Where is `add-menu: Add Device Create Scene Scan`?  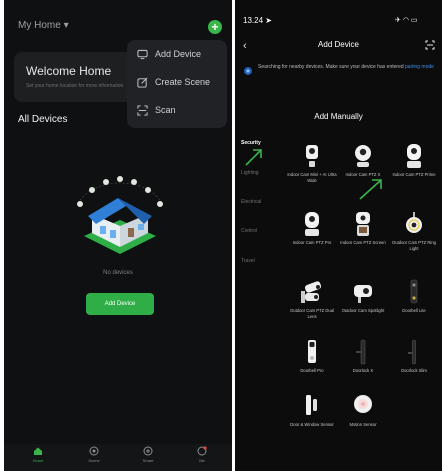
add-menu: Add Device Create Scene Scan is located at coordinates (177, 84).